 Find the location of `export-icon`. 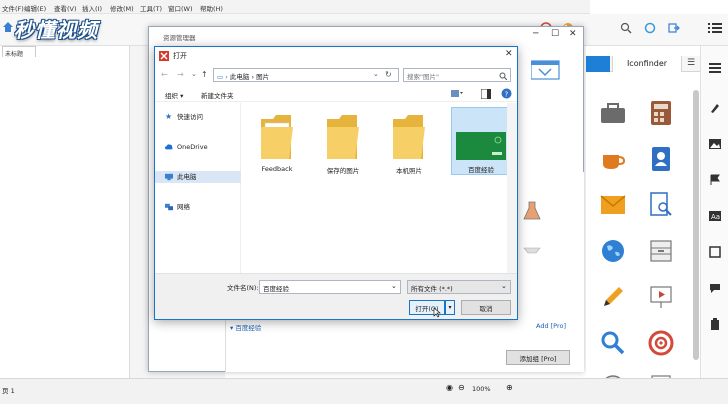

export-icon is located at coordinates (674, 28).